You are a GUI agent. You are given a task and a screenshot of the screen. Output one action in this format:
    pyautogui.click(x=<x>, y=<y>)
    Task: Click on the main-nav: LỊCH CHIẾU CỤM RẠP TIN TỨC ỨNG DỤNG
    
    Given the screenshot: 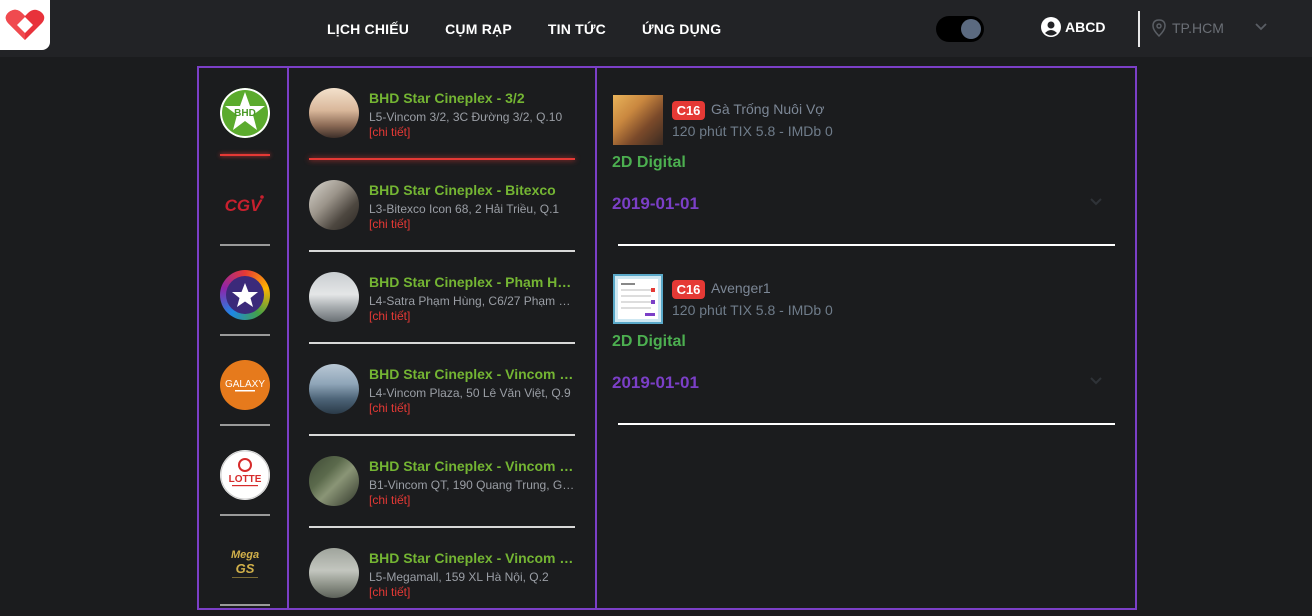 What is the action you would take?
    pyautogui.click(x=524, y=28)
    